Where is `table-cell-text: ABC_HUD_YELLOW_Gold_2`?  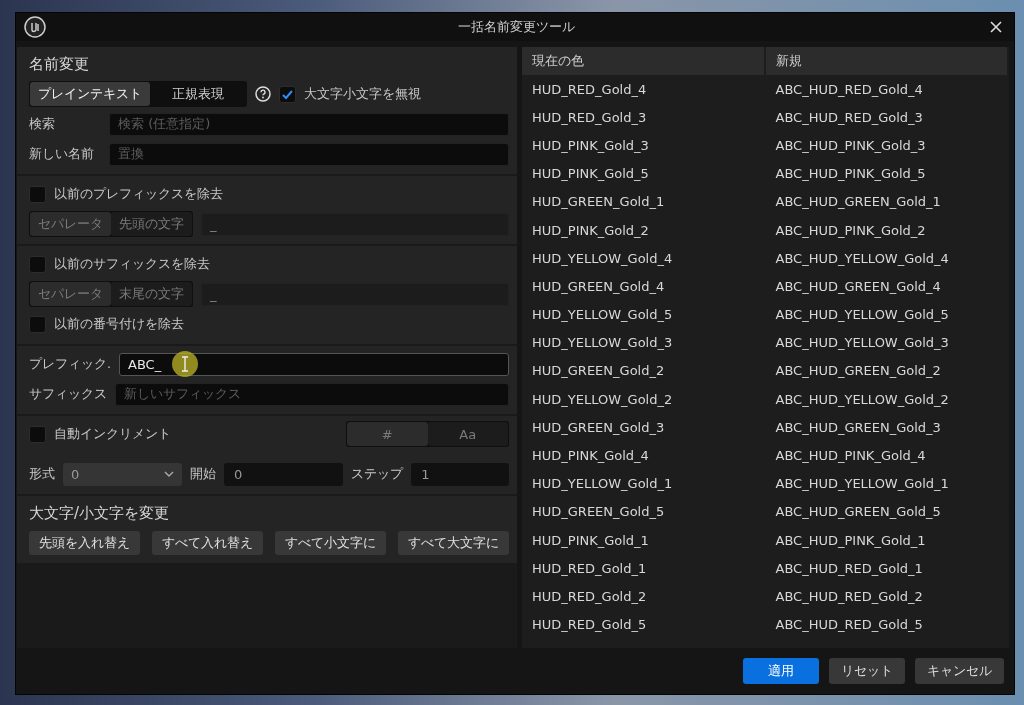
table-cell-text: ABC_HUD_YELLOW_Gold_2 is located at coordinates (862, 399).